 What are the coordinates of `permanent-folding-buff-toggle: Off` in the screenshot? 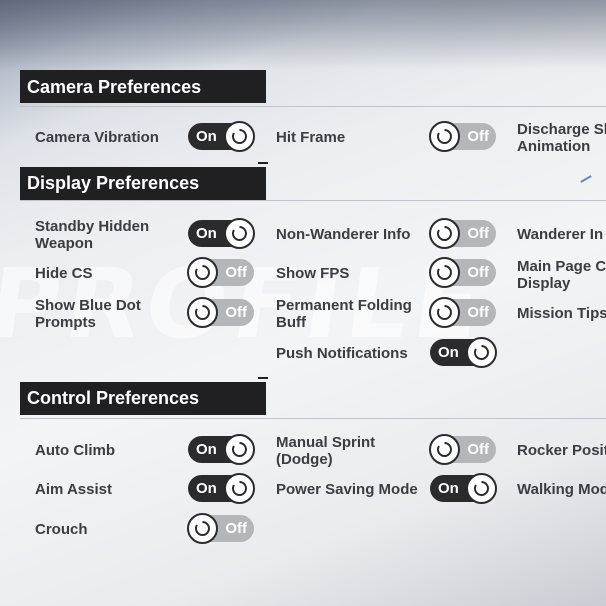 It's located at (462, 312).